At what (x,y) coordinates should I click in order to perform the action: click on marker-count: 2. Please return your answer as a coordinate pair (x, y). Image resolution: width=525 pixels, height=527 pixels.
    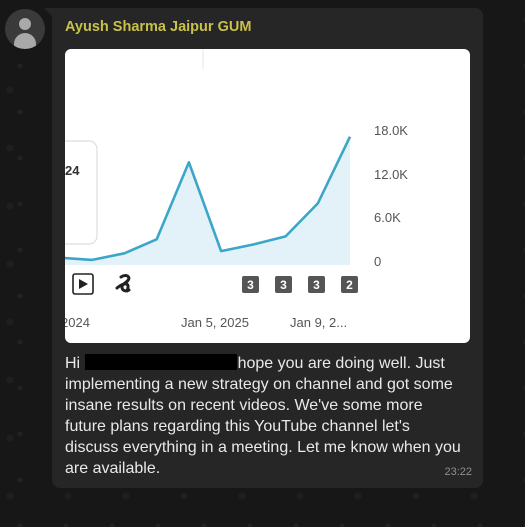
    Looking at the image, I should click on (349, 285).